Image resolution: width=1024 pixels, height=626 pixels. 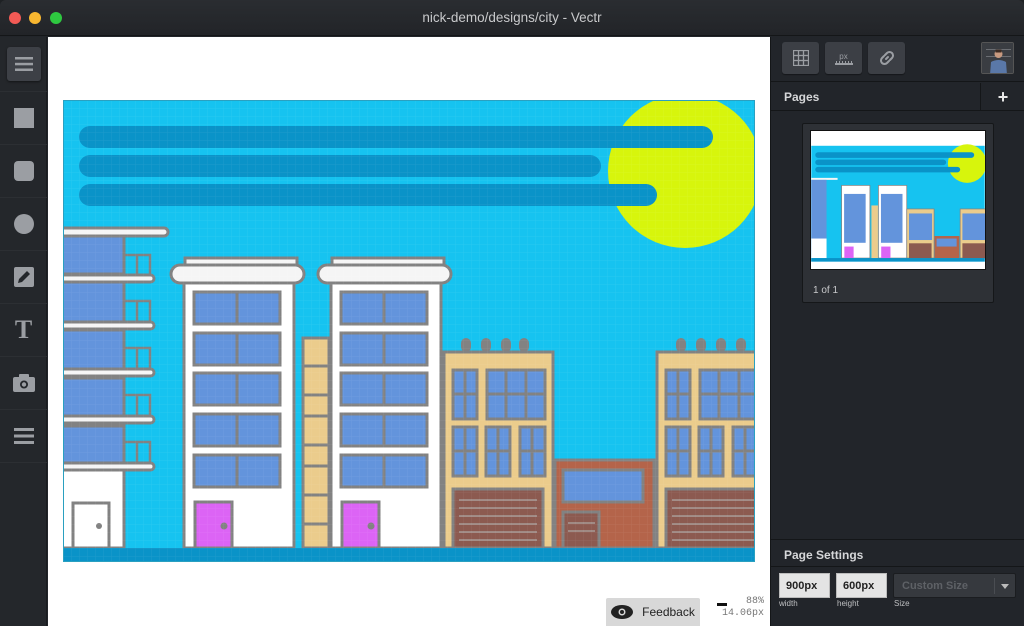 I want to click on page-thumbnail-card: 1 of 1, so click(x=898, y=213).